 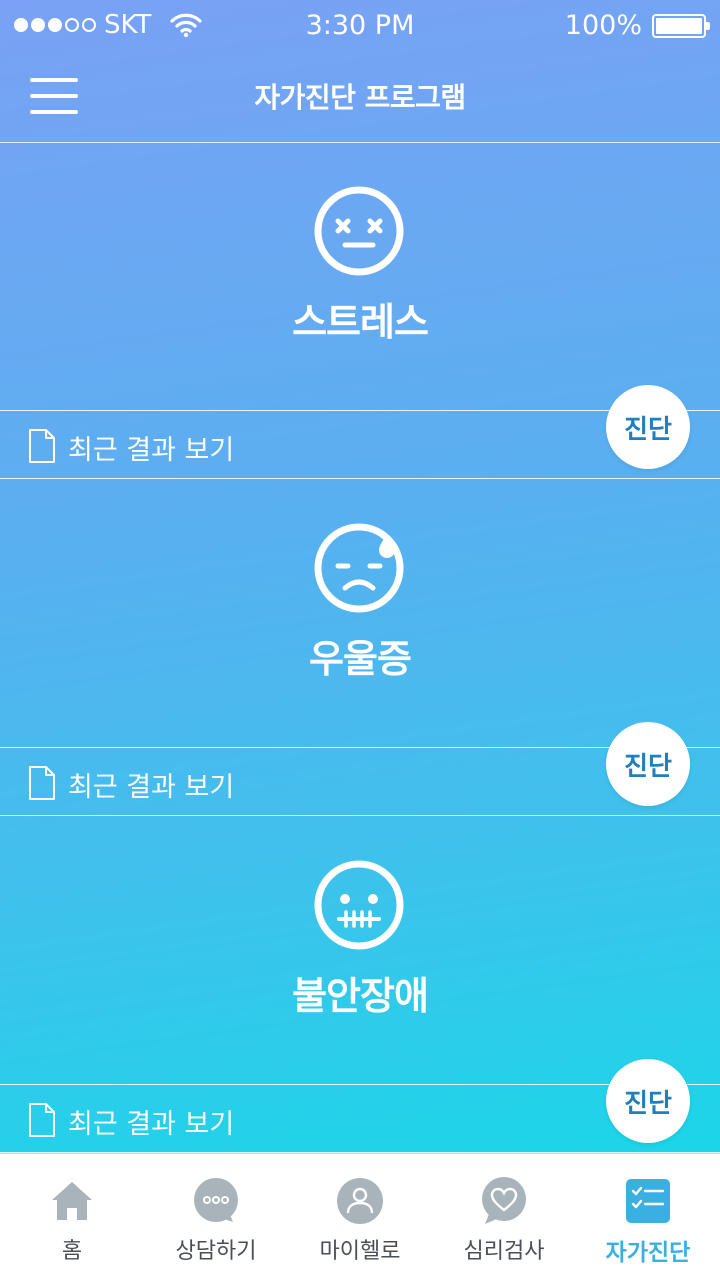 I want to click on tab-label: 마이헬로, so click(x=360, y=1251).